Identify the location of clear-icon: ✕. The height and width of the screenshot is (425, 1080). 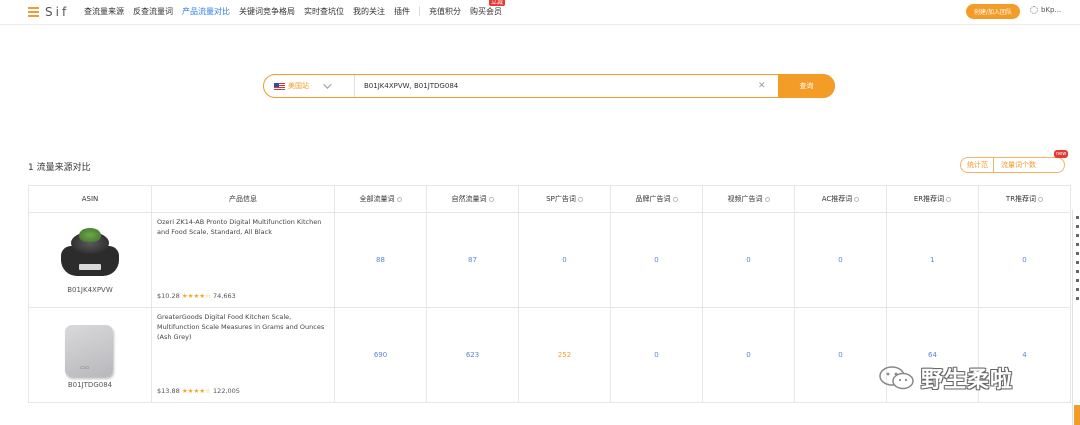
(762, 86).